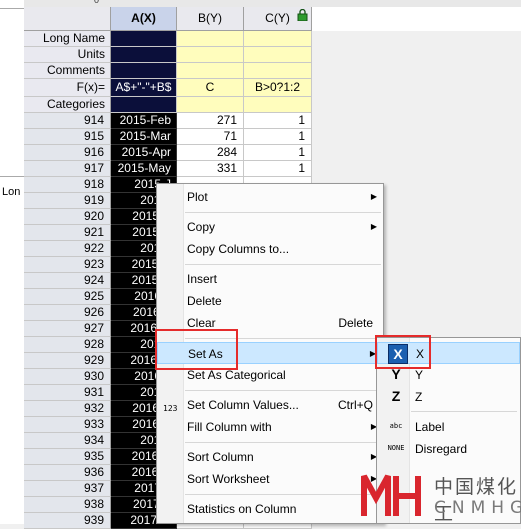  I want to click on lock-icon, so click(302, 15).